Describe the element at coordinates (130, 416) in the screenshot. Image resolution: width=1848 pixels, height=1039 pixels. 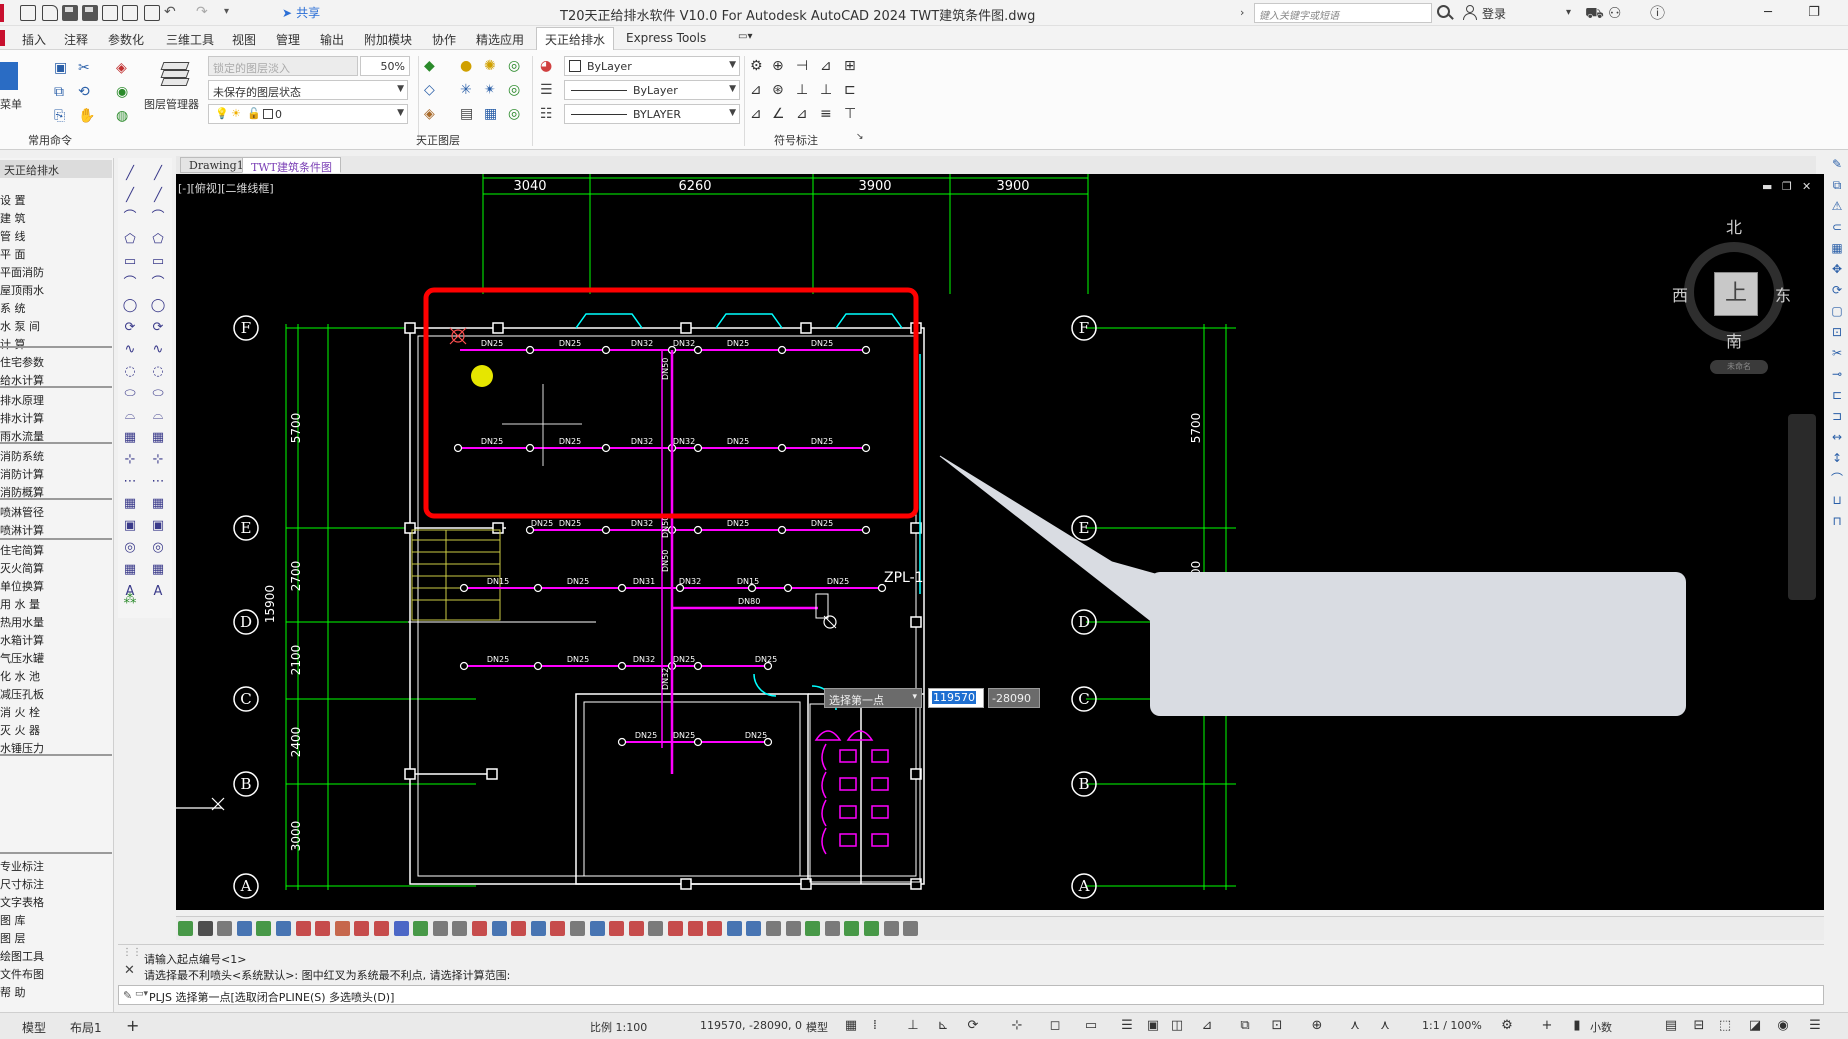
I see `draw-tool-icon: ⌓` at that location.